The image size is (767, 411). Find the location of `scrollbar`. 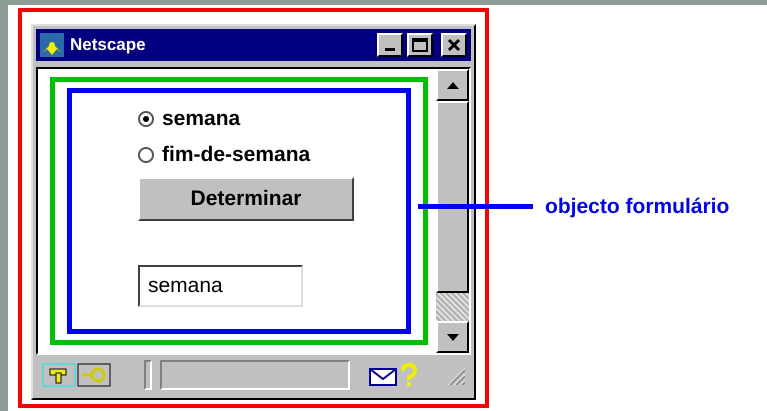

scrollbar is located at coordinates (452, 211).